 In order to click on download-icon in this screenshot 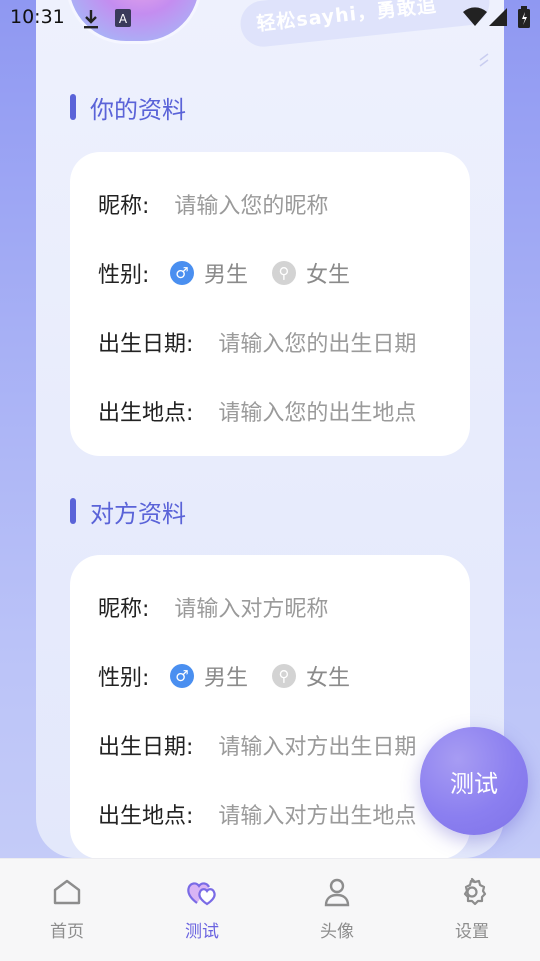, I will do `click(91, 21)`.